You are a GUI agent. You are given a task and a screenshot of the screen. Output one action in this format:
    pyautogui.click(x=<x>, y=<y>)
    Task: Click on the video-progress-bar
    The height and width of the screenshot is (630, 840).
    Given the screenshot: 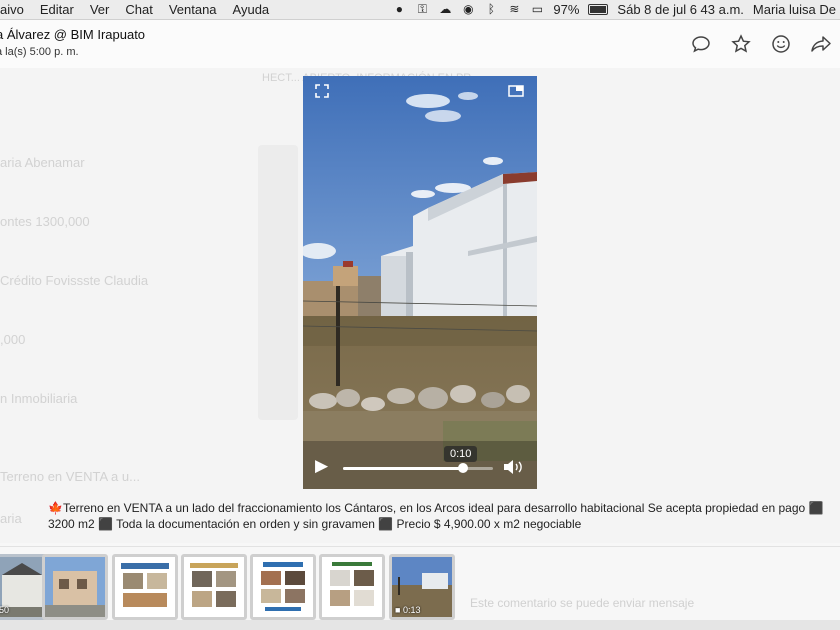 What is the action you would take?
    pyautogui.click(x=418, y=468)
    